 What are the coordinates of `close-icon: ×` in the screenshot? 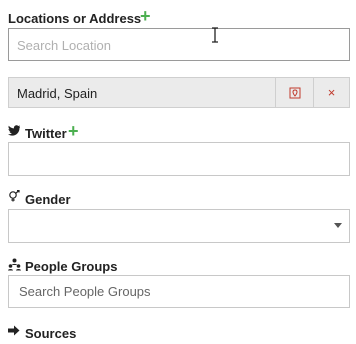 It's located at (331, 92).